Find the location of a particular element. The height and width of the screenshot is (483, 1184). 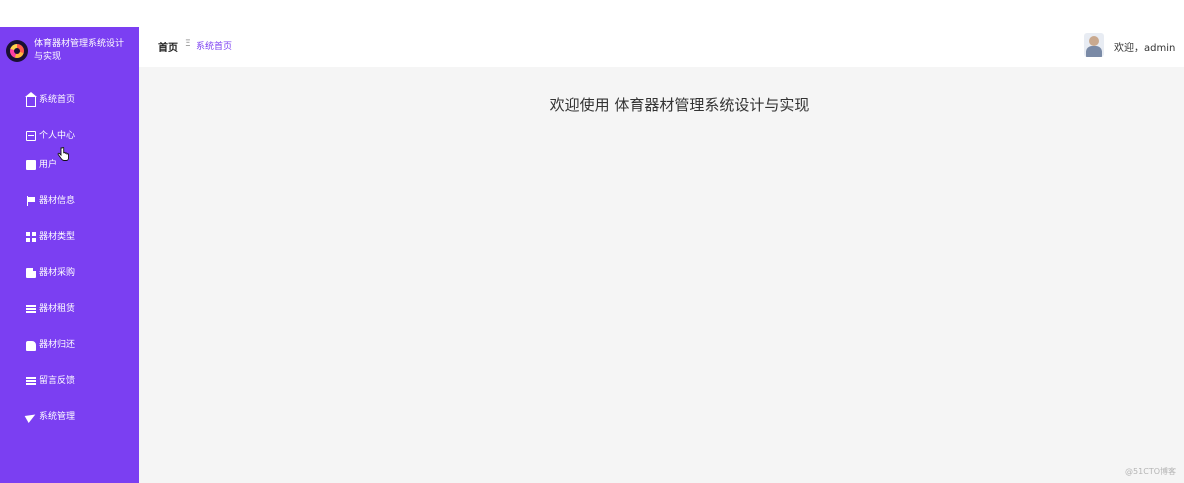

sidebar-item-label: 器材采购 is located at coordinates (57, 273).